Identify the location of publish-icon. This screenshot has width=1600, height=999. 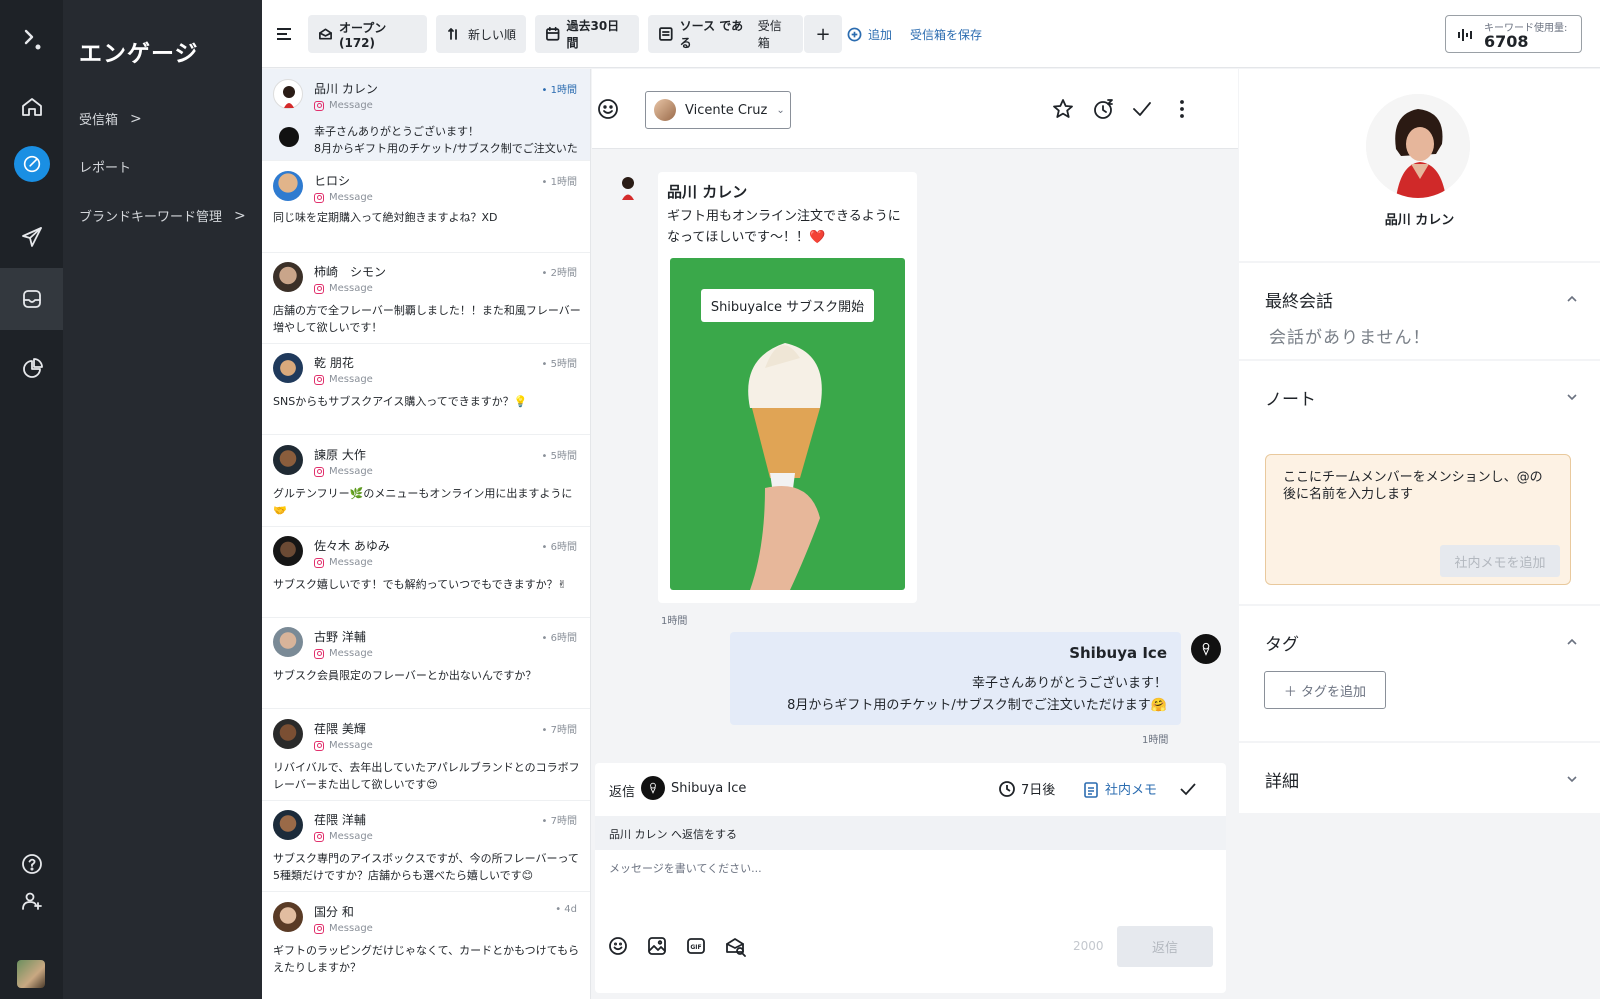
(31, 237).